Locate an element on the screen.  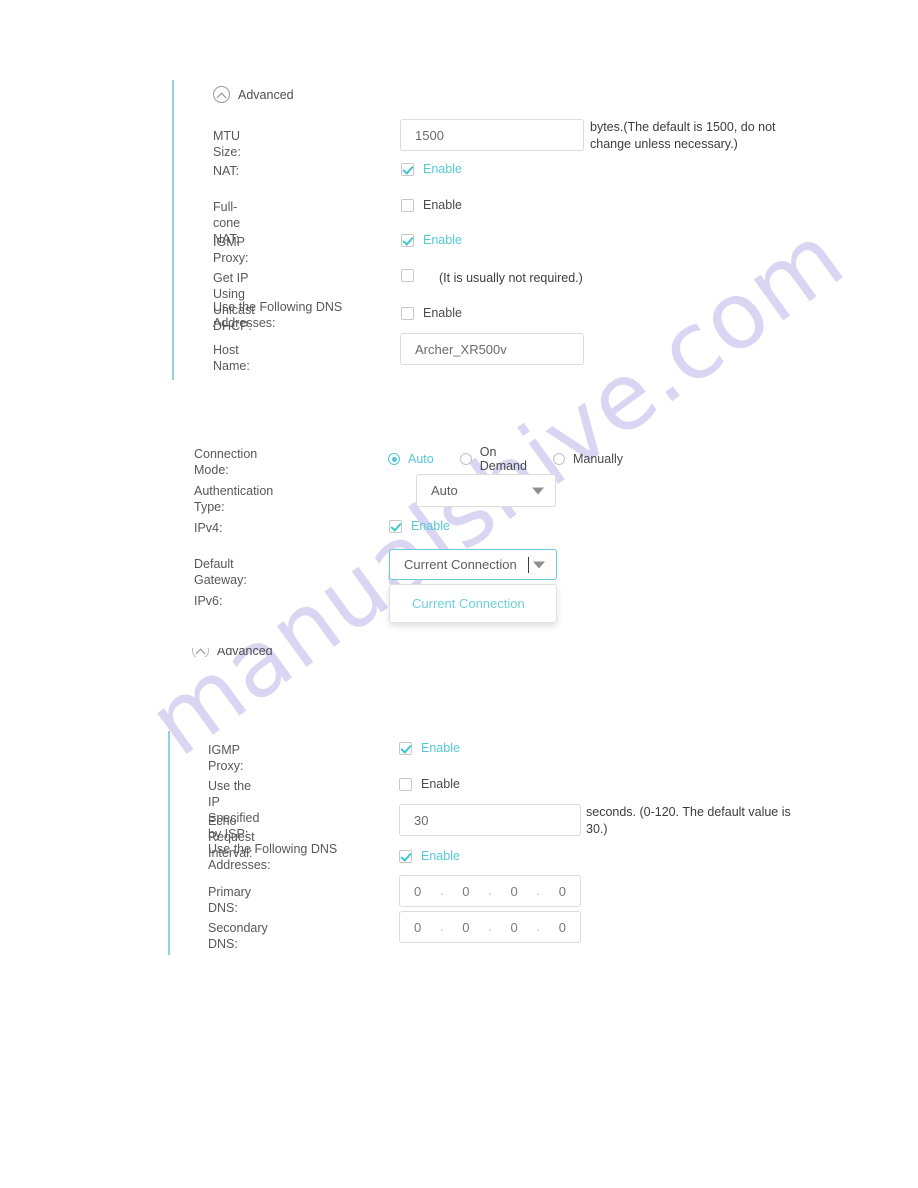
unicast-dhcp-hint: (It is usually not required.) is located at coordinates (511, 278).